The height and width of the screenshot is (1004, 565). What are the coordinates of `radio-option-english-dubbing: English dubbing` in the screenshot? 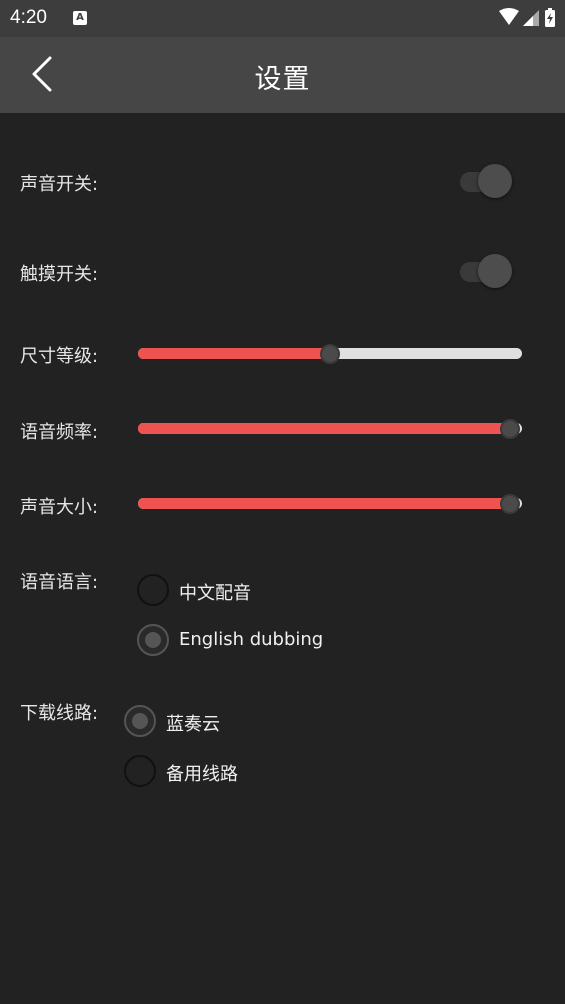 It's located at (257, 642).